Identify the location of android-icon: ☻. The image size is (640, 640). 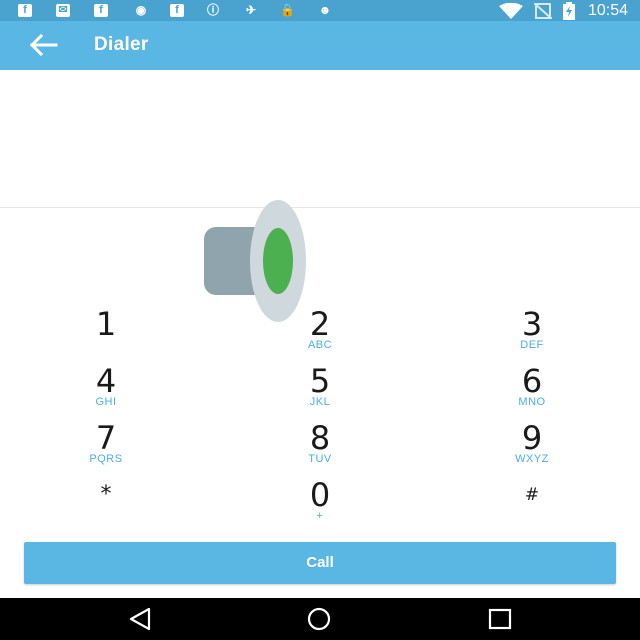
(325, 10).